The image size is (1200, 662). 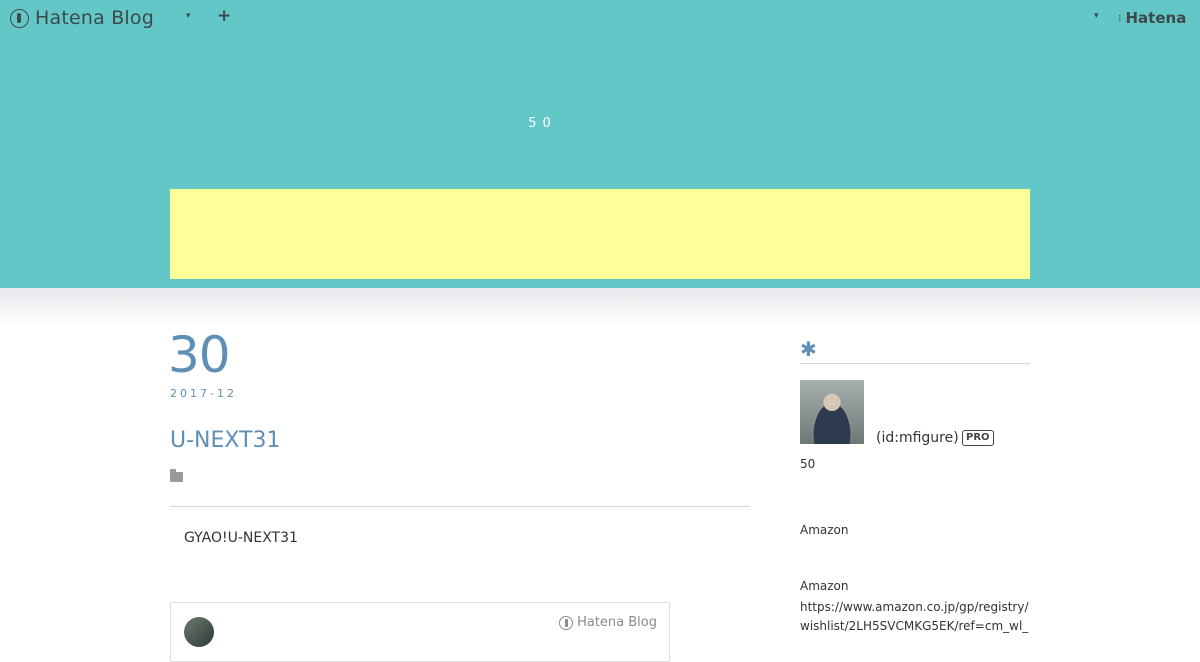 What do you see at coordinates (420, 632) in the screenshot?
I see `blog-embed-card: Hatena Blog` at bounding box center [420, 632].